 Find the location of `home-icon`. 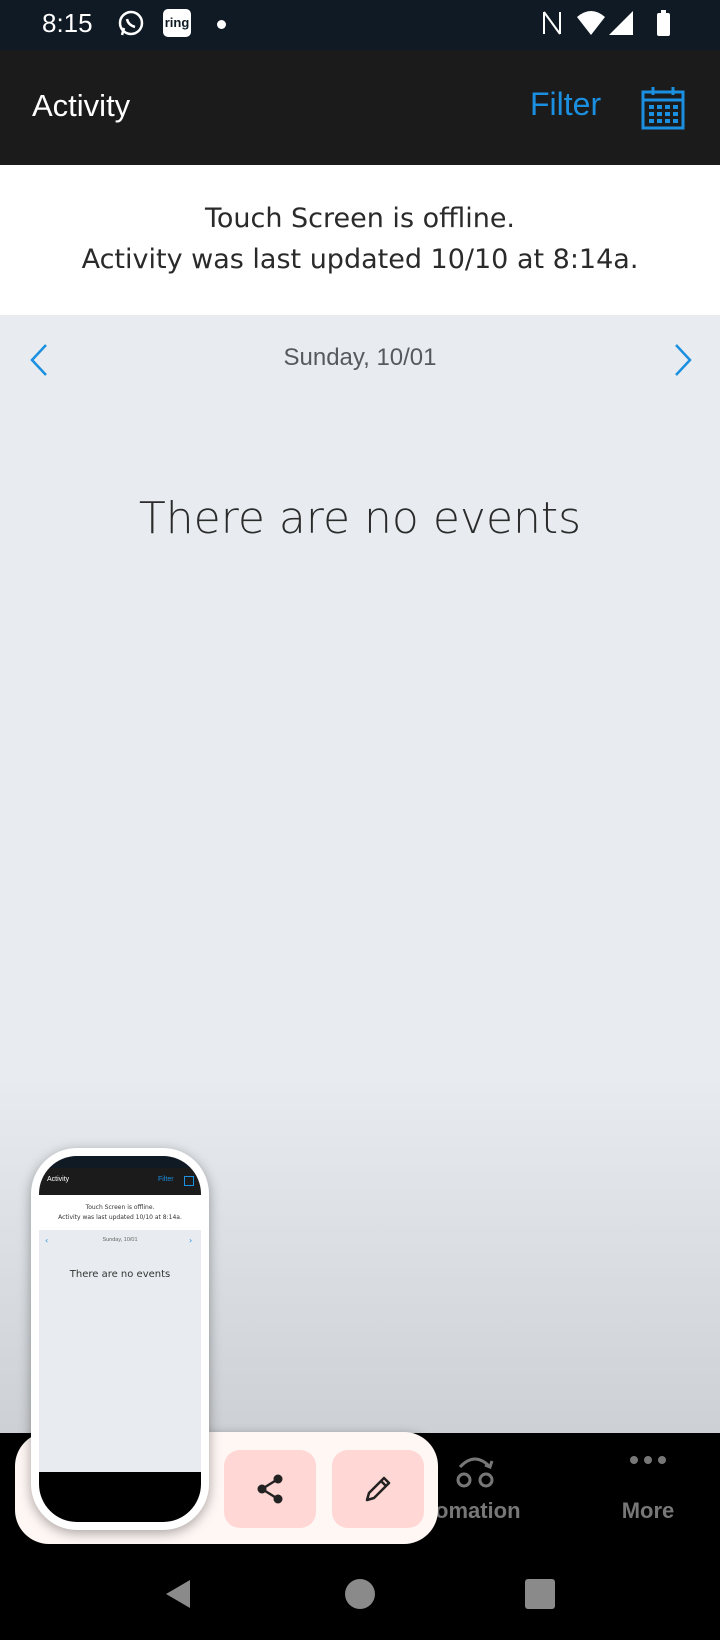

home-icon is located at coordinates (360, 1594).